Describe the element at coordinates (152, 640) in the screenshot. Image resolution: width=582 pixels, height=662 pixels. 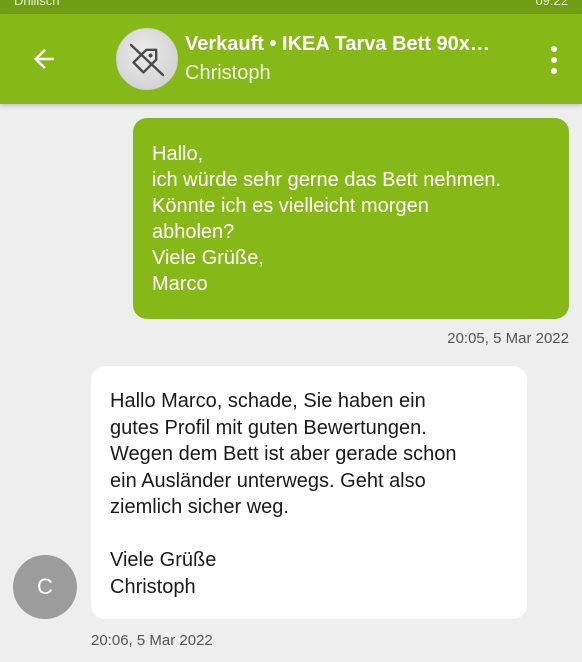
I see `incoming-message-time: 20:06, 5 Mar 2022` at that location.